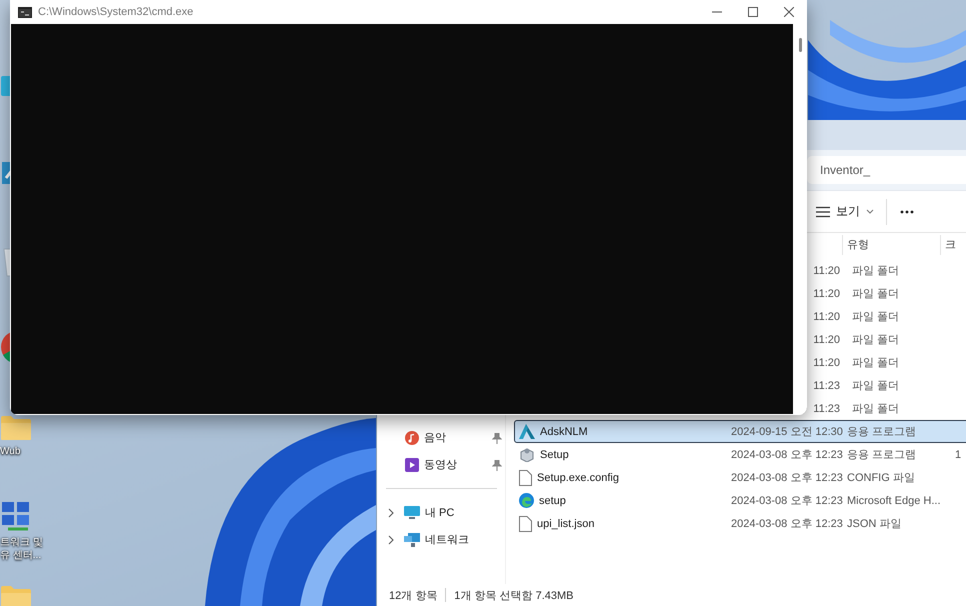 This screenshot has width=966, height=606. Describe the element at coordinates (441, 512) in the screenshot. I see `sidebar-item: 내 PC` at that location.